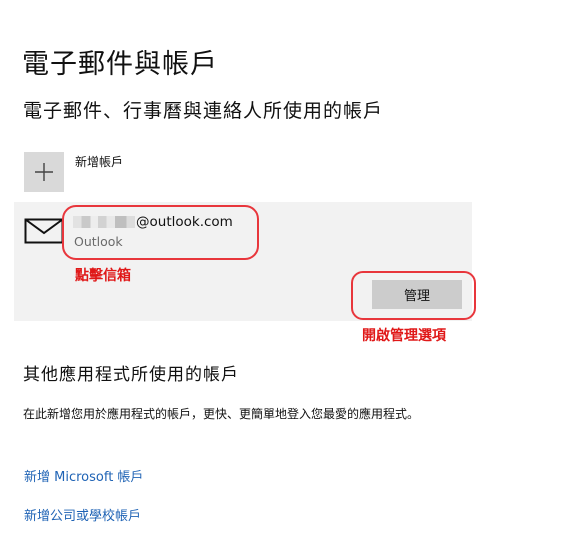 The width and height of the screenshot is (588, 542). I want to click on add-work-school-account-link: 新增公司或學校帳戶, so click(82, 514).